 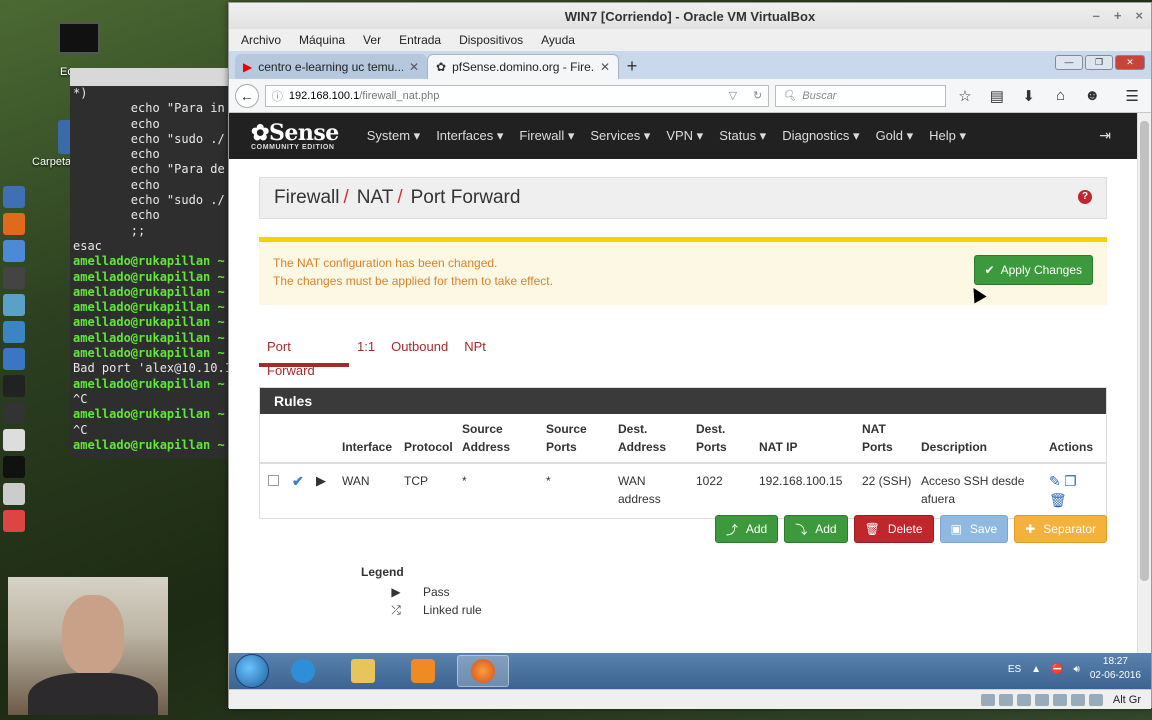 I want to click on start-button, so click(x=252, y=671).